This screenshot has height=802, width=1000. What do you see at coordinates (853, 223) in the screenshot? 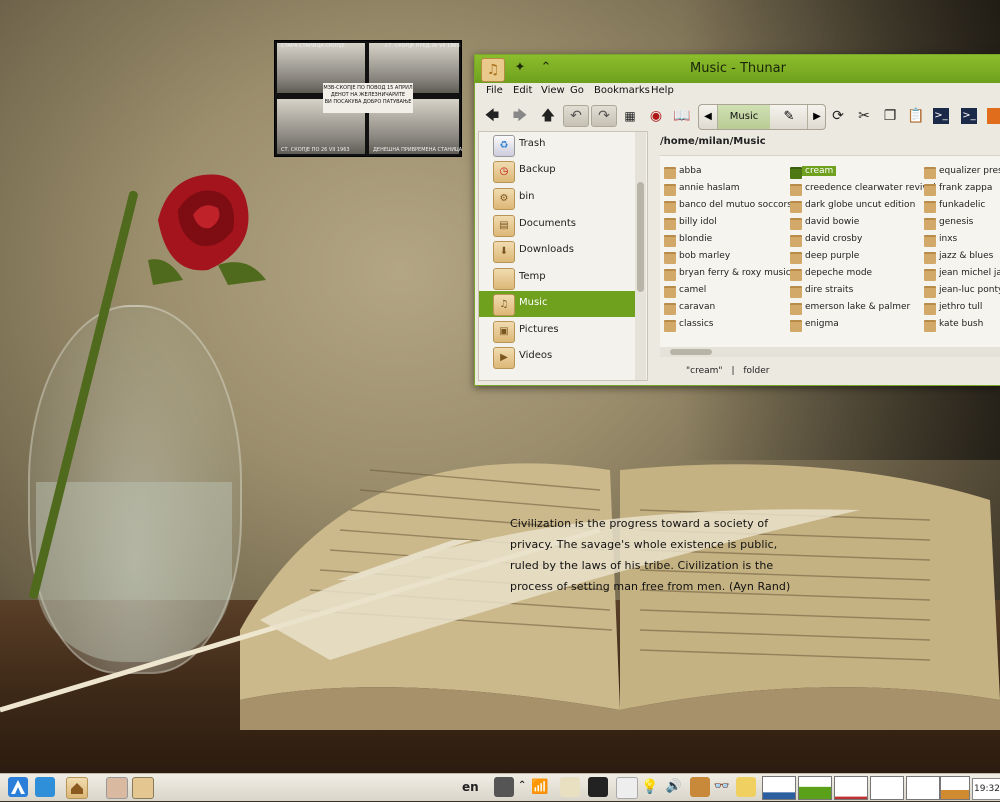
I see `file-item: david bowie` at bounding box center [853, 223].